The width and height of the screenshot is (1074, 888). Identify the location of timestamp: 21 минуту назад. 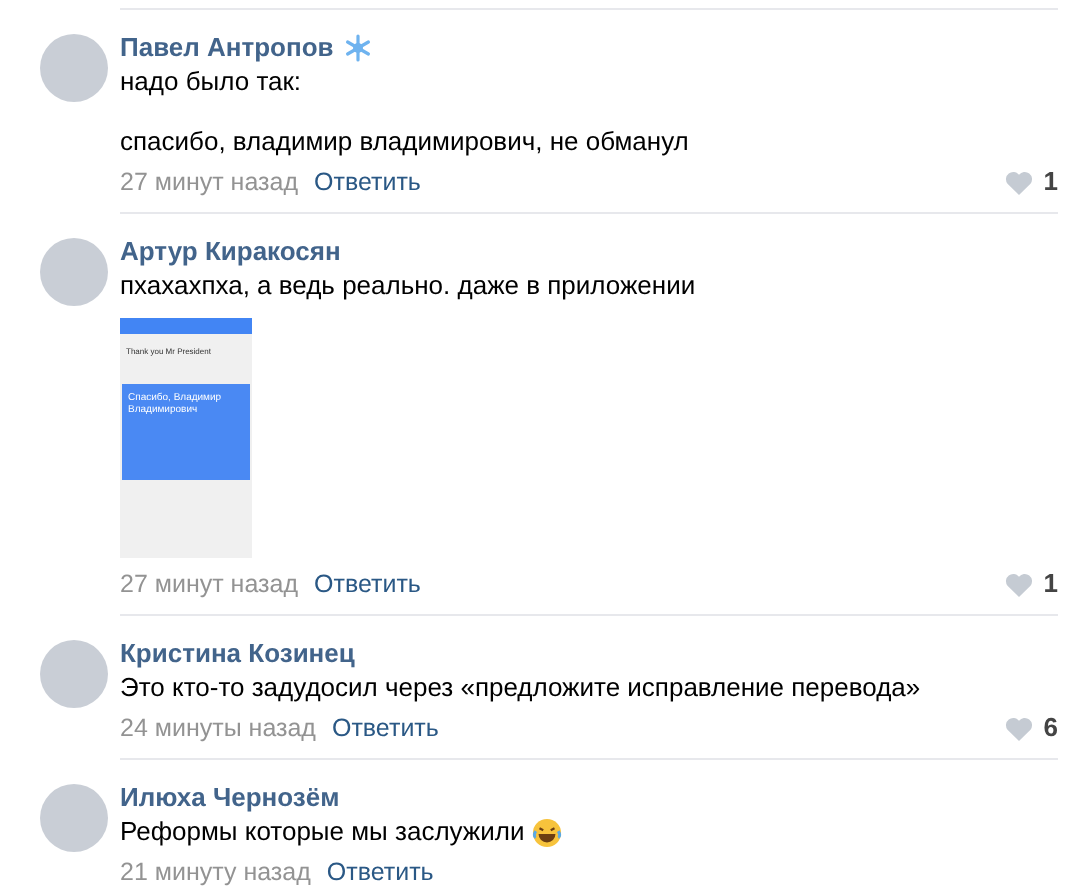
(215, 871).